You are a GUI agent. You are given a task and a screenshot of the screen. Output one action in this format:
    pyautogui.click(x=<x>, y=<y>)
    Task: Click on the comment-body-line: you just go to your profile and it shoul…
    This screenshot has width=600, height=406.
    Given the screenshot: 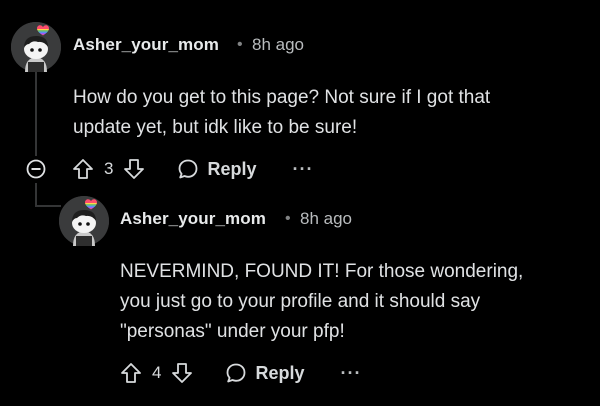 What is the action you would take?
    pyautogui.click(x=300, y=301)
    